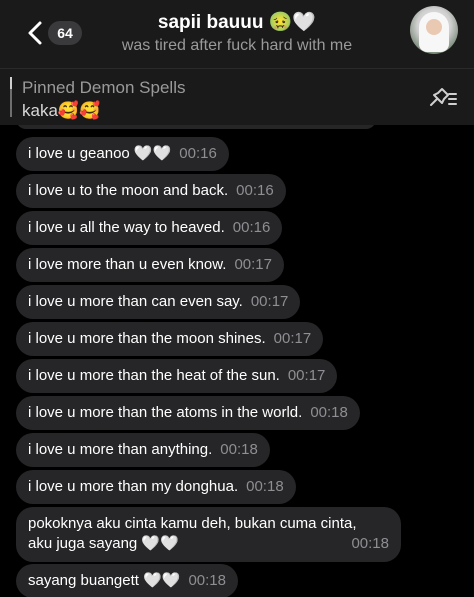 The image size is (474, 597). I want to click on message-bubble: i love u more than my donghua. 00:18, so click(156, 487).